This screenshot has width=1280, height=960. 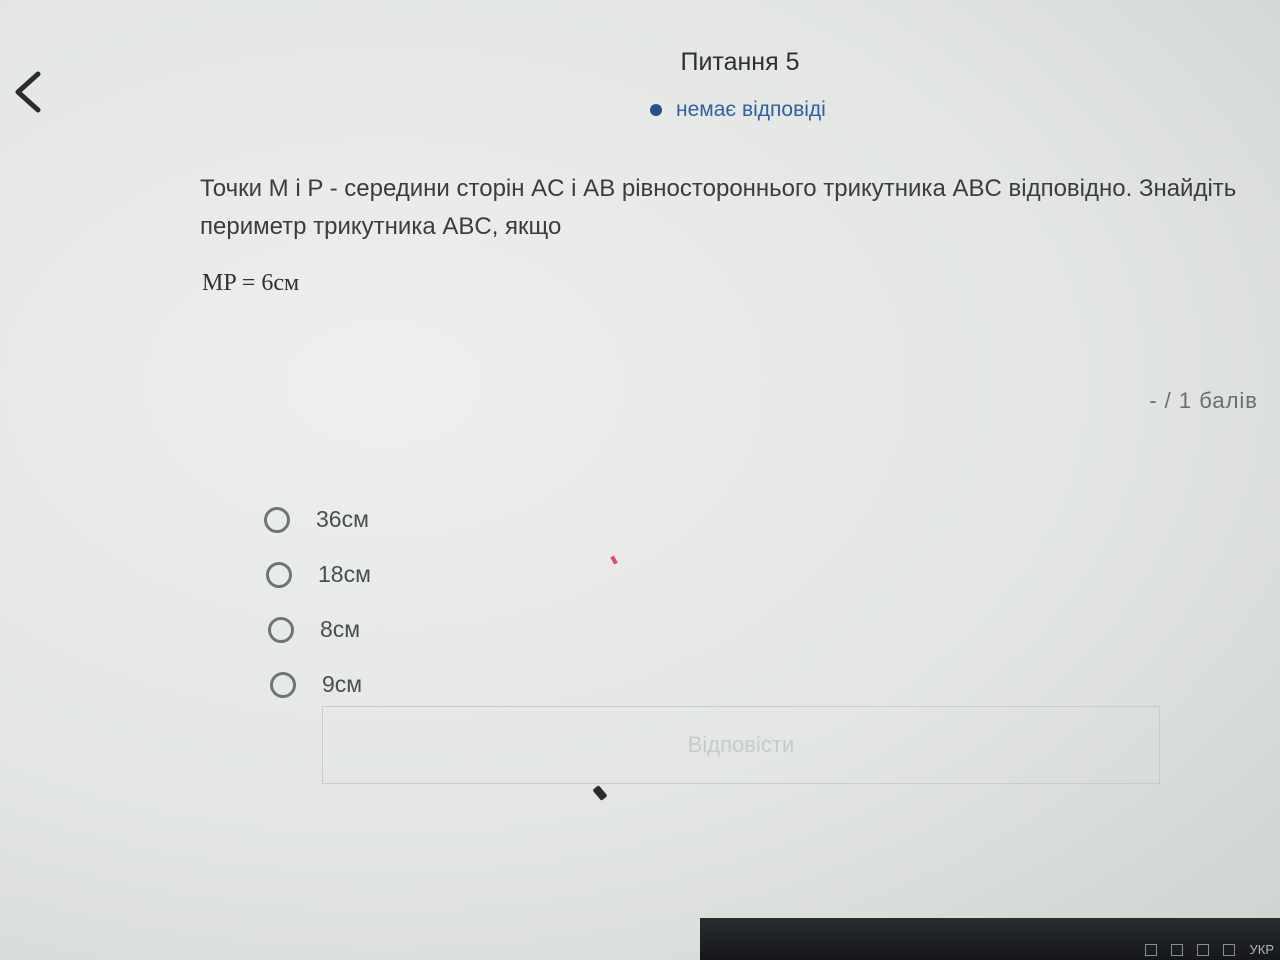 I want to click on answer-option-label: 8см, so click(x=340, y=629).